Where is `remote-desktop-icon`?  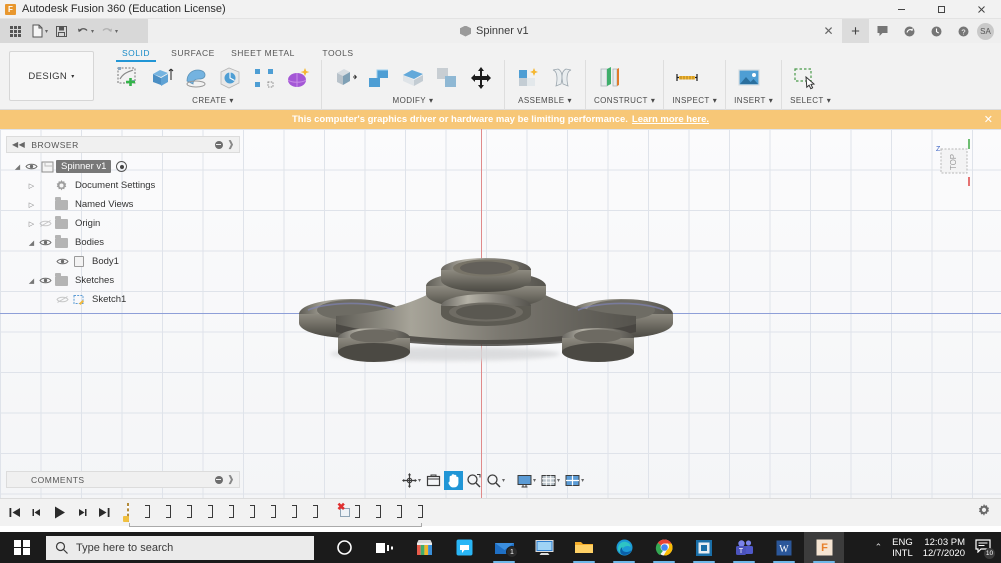 remote-desktop-icon is located at coordinates (544, 547).